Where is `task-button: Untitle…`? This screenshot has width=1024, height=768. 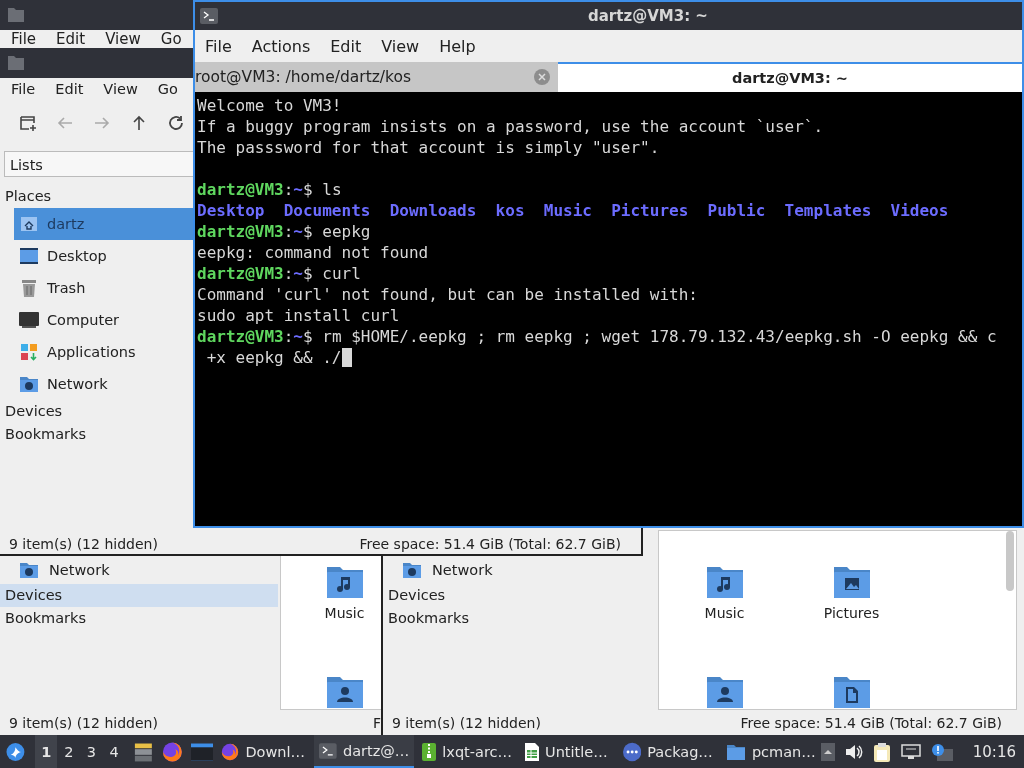 task-button: Untitle… is located at coordinates (567, 751).